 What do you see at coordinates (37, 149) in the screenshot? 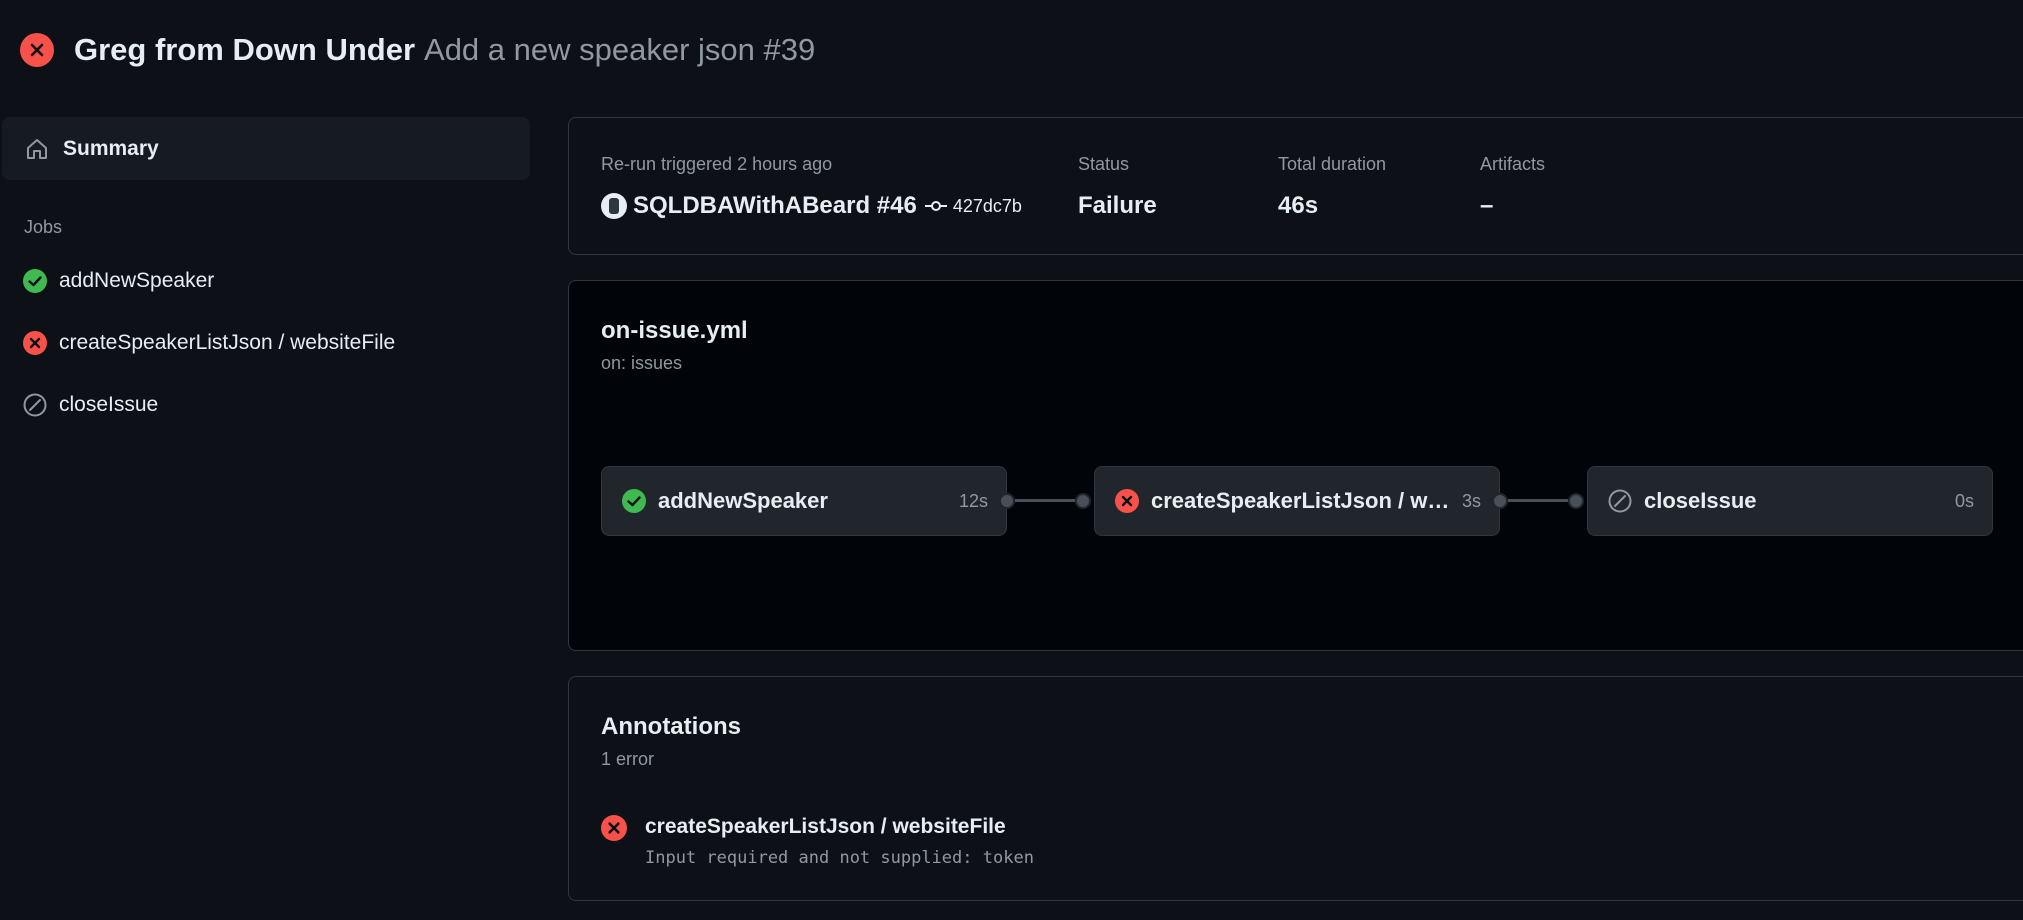
I see `home-icon` at bounding box center [37, 149].